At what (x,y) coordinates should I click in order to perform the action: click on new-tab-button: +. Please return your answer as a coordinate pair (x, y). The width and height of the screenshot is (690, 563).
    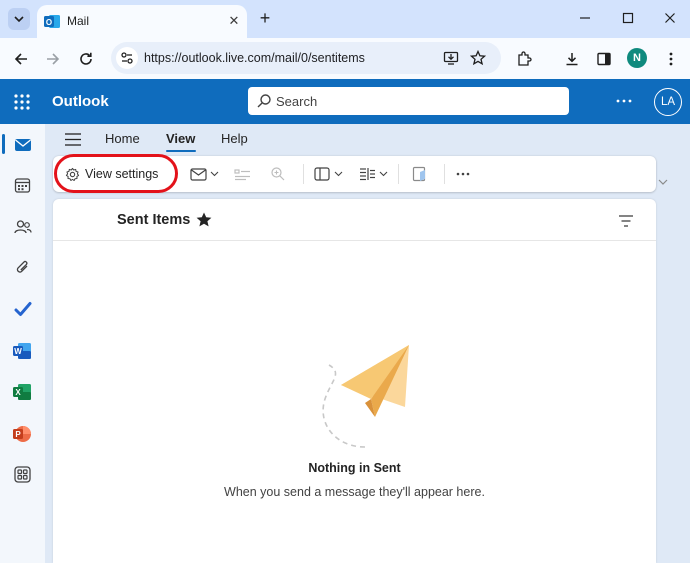
    Looking at the image, I should click on (265, 18).